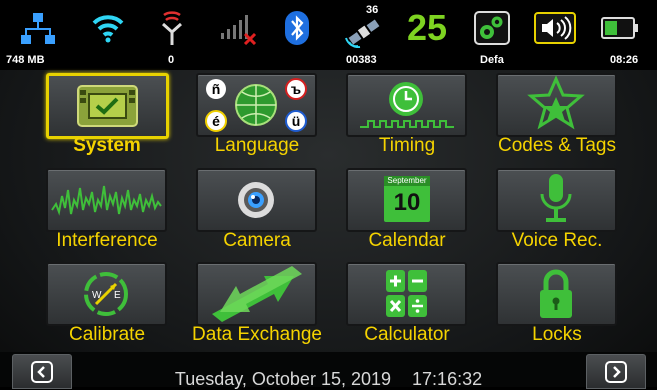  I want to click on satellite-icon: 36, so click(364, 26).